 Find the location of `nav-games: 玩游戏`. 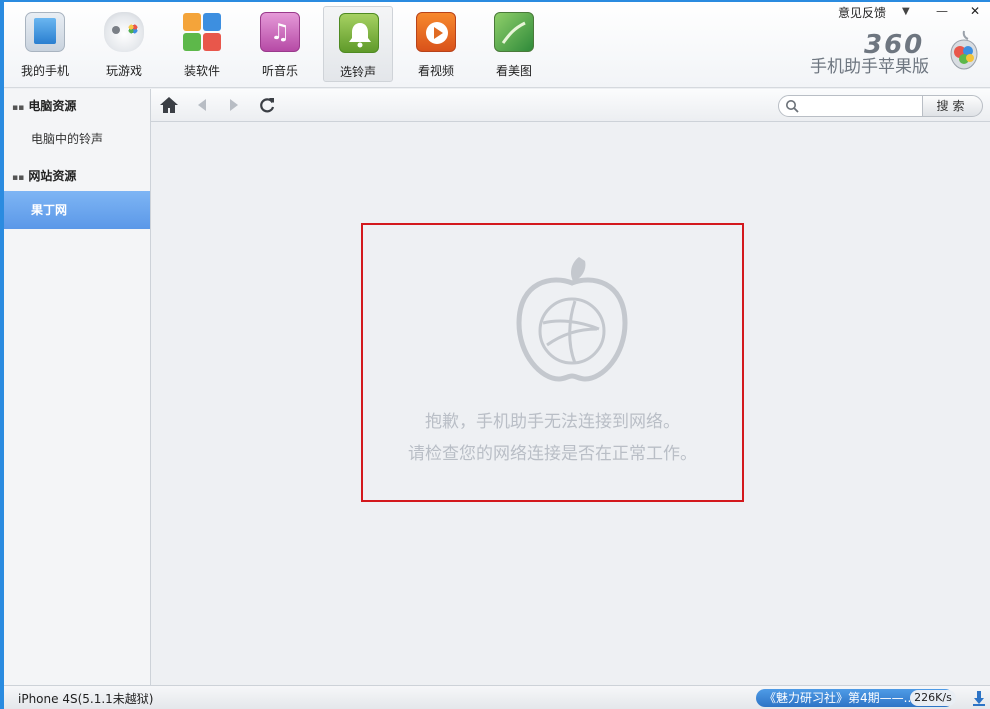

nav-games: 玩游戏 is located at coordinates (124, 44).